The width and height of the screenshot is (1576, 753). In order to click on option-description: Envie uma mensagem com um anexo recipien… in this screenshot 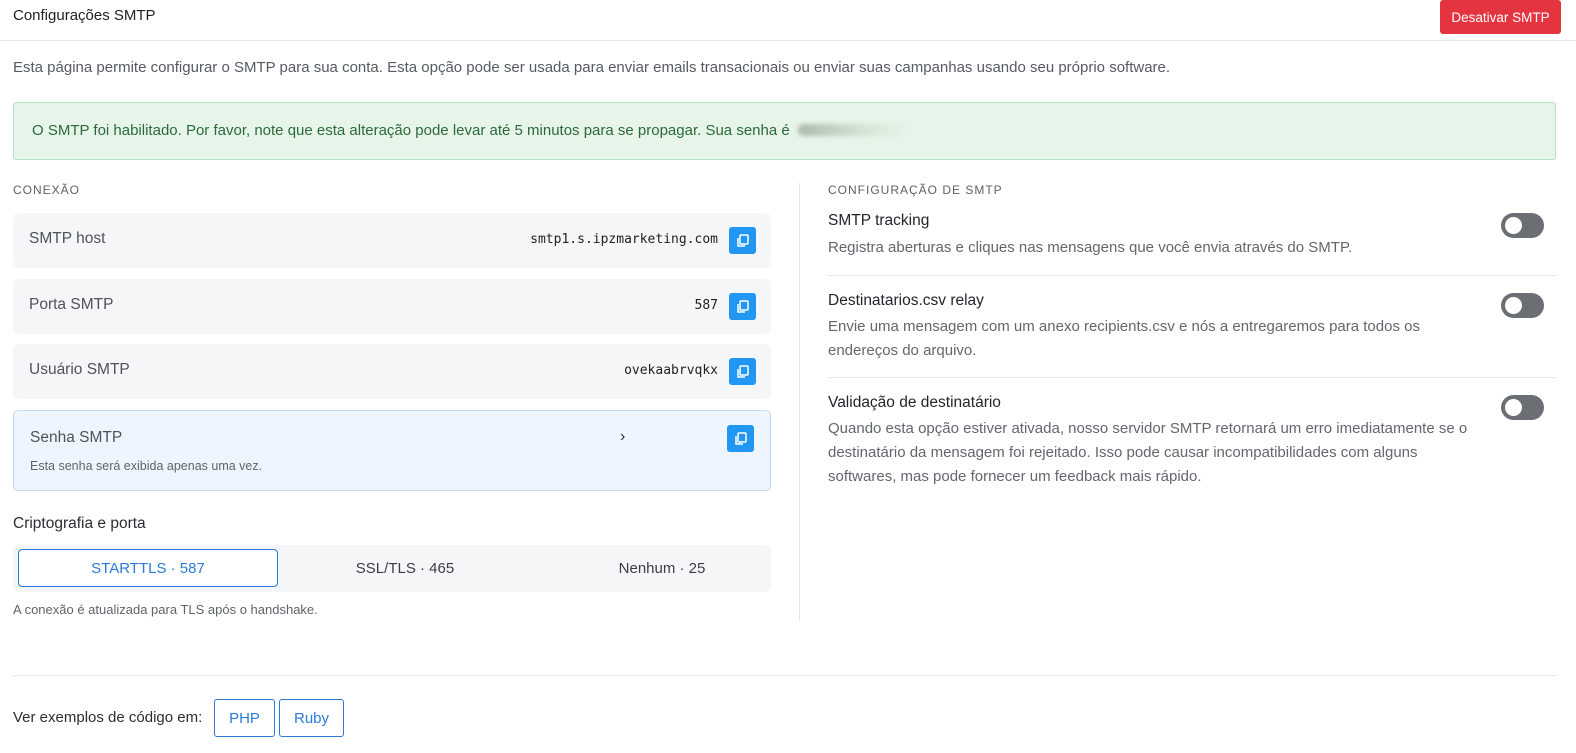, I will do `click(1124, 338)`.